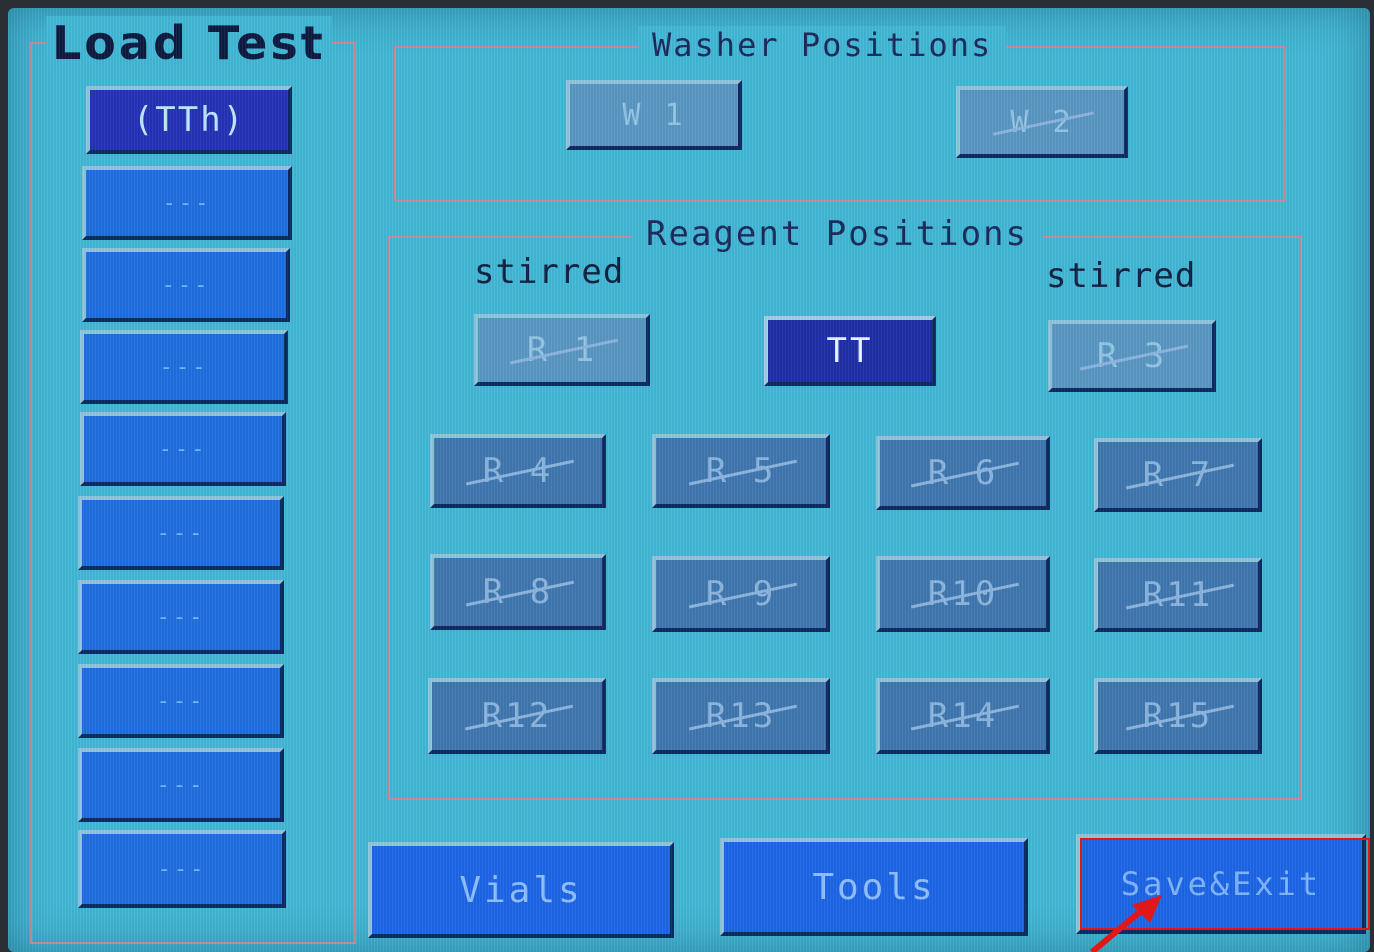 The height and width of the screenshot is (952, 1374). Describe the element at coordinates (1178, 475) in the screenshot. I see `reagent-r7-button: R 7` at that location.